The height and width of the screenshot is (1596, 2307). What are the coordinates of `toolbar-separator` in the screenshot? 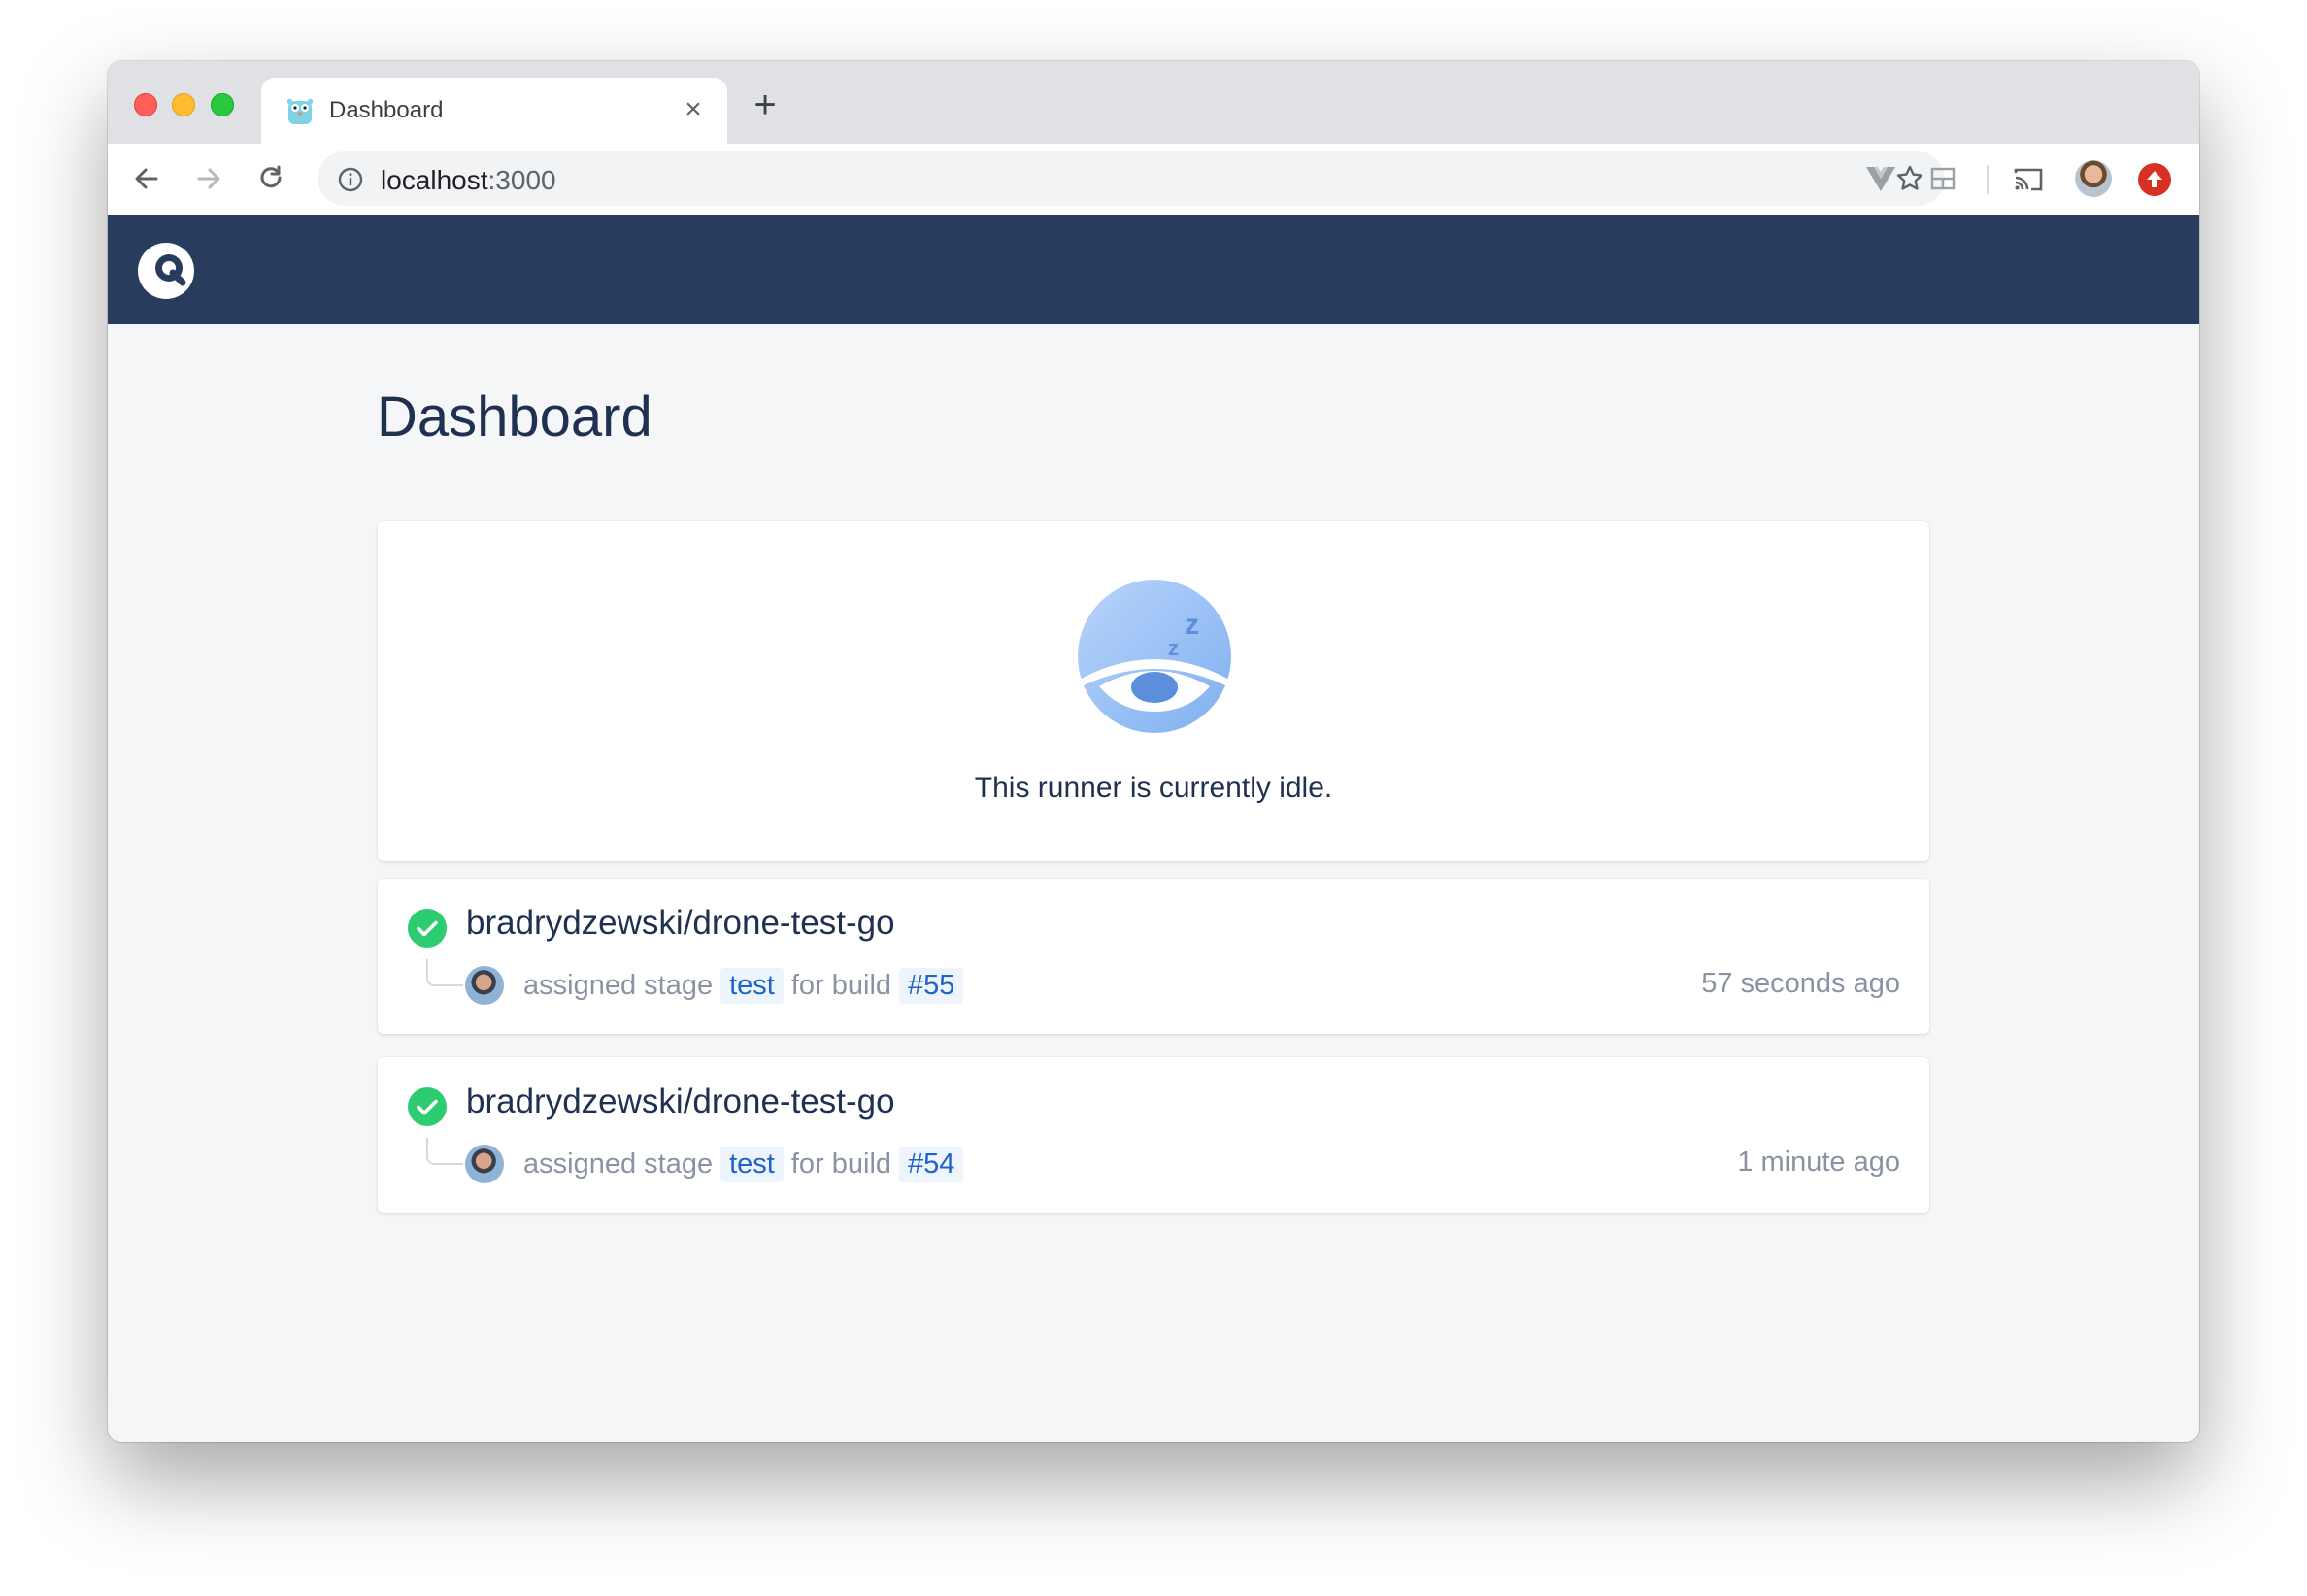 It's located at (1988, 179).